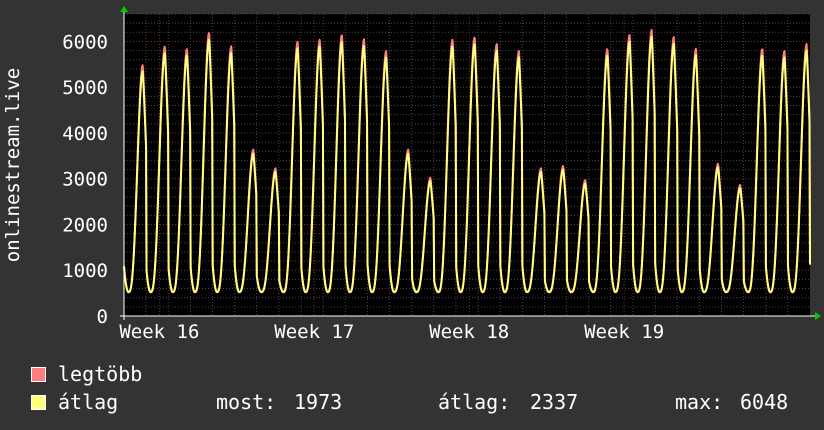  Describe the element at coordinates (124, 9) in the screenshot. I see `y-axis-arrow-icon` at that location.